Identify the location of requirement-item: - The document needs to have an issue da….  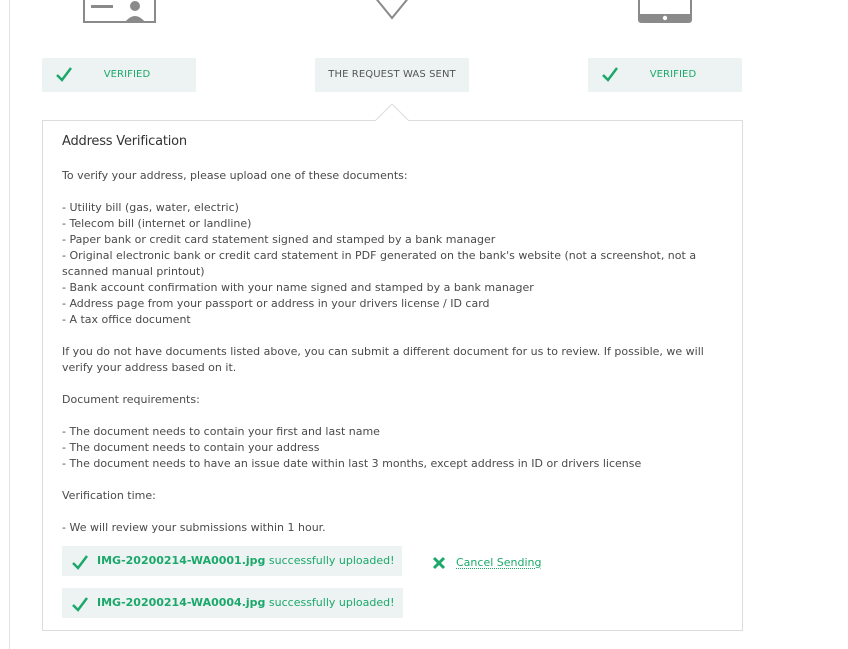
(352, 463).